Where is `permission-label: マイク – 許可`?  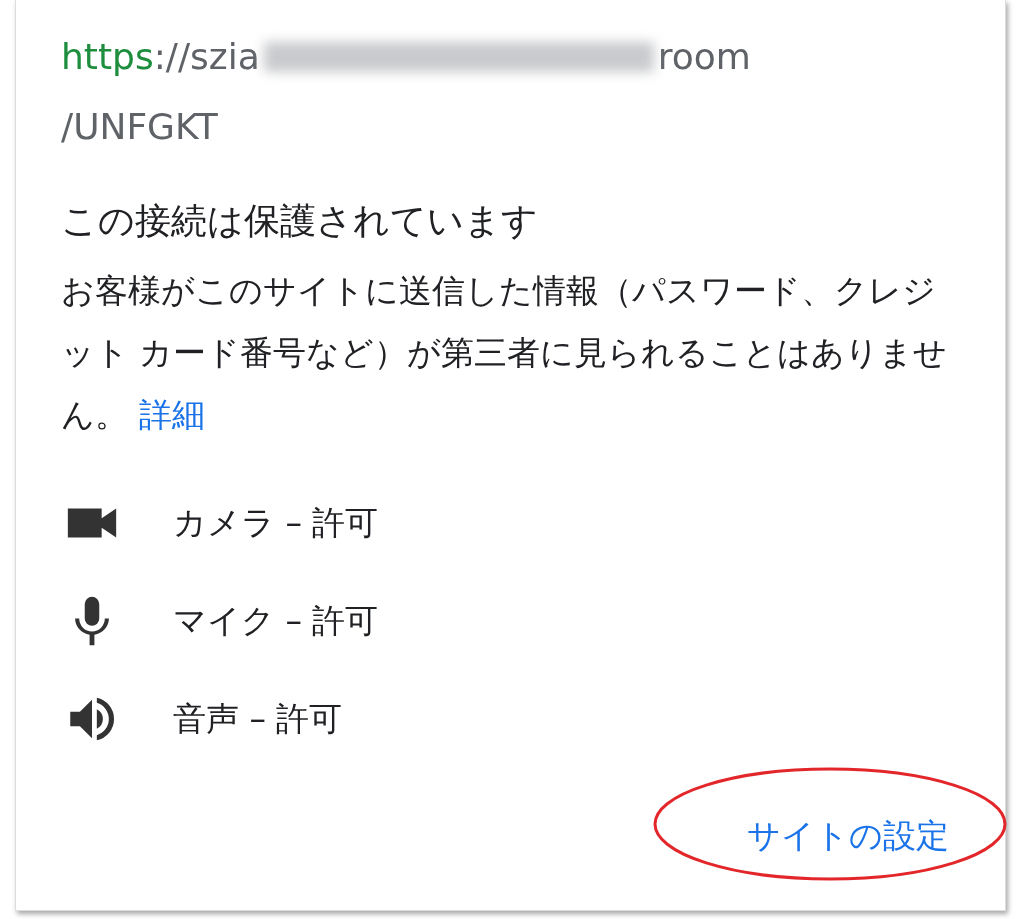
permission-label: マイク – 許可 is located at coordinates (276, 620).